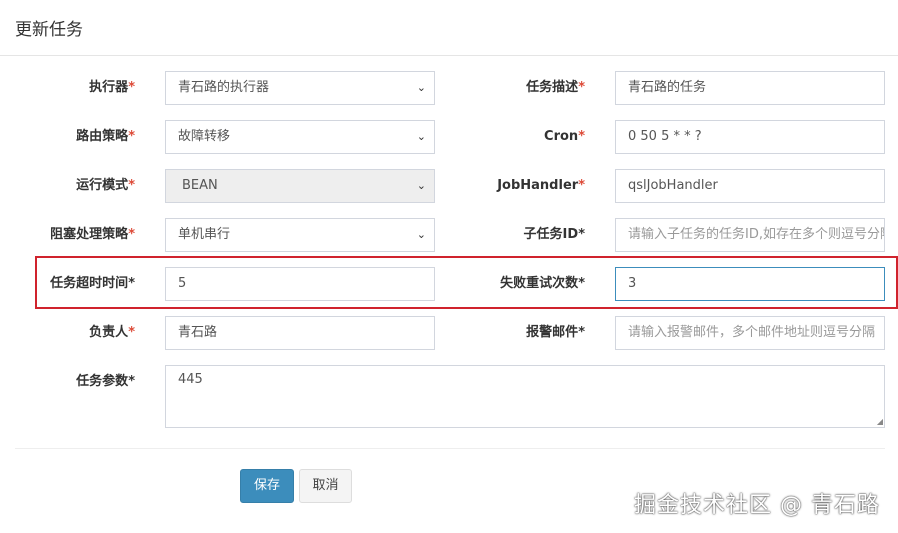 Image resolution: width=898 pixels, height=533 pixels. What do you see at coordinates (525, 396) in the screenshot?
I see `param-textarea: 445 ◢` at bounding box center [525, 396].